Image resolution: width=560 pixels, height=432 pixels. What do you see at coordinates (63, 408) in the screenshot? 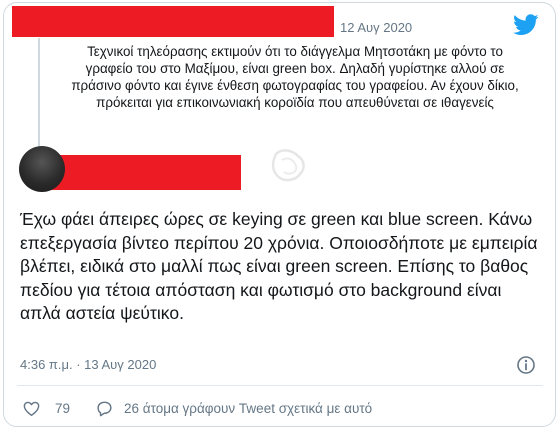
I see `like-count: 79` at bounding box center [63, 408].